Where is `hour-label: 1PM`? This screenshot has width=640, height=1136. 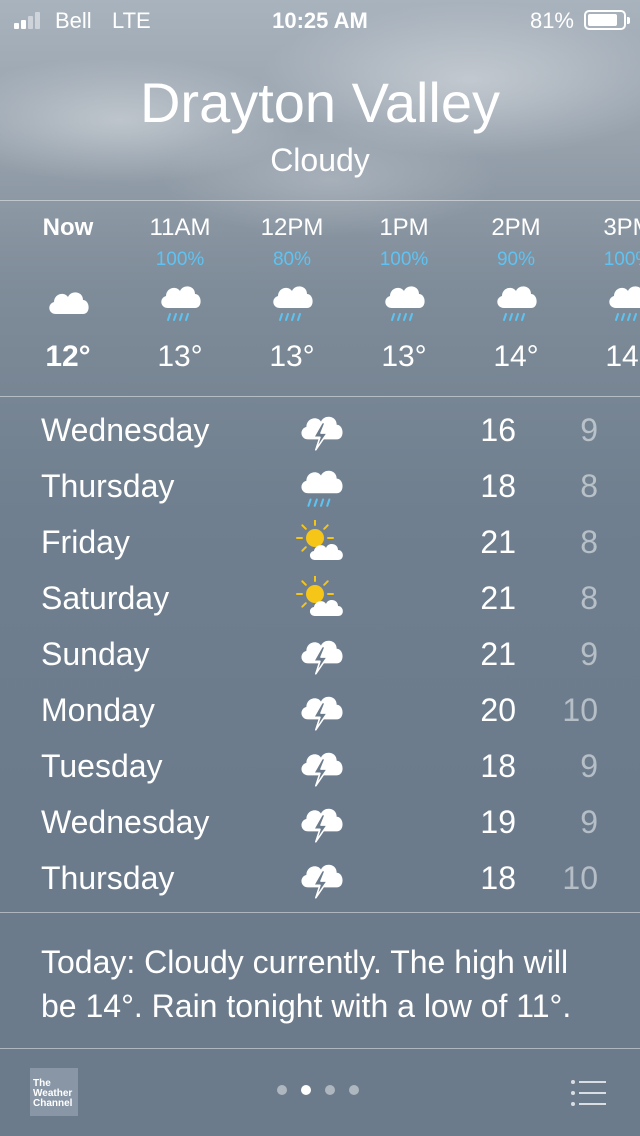 hour-label: 1PM is located at coordinates (404, 227).